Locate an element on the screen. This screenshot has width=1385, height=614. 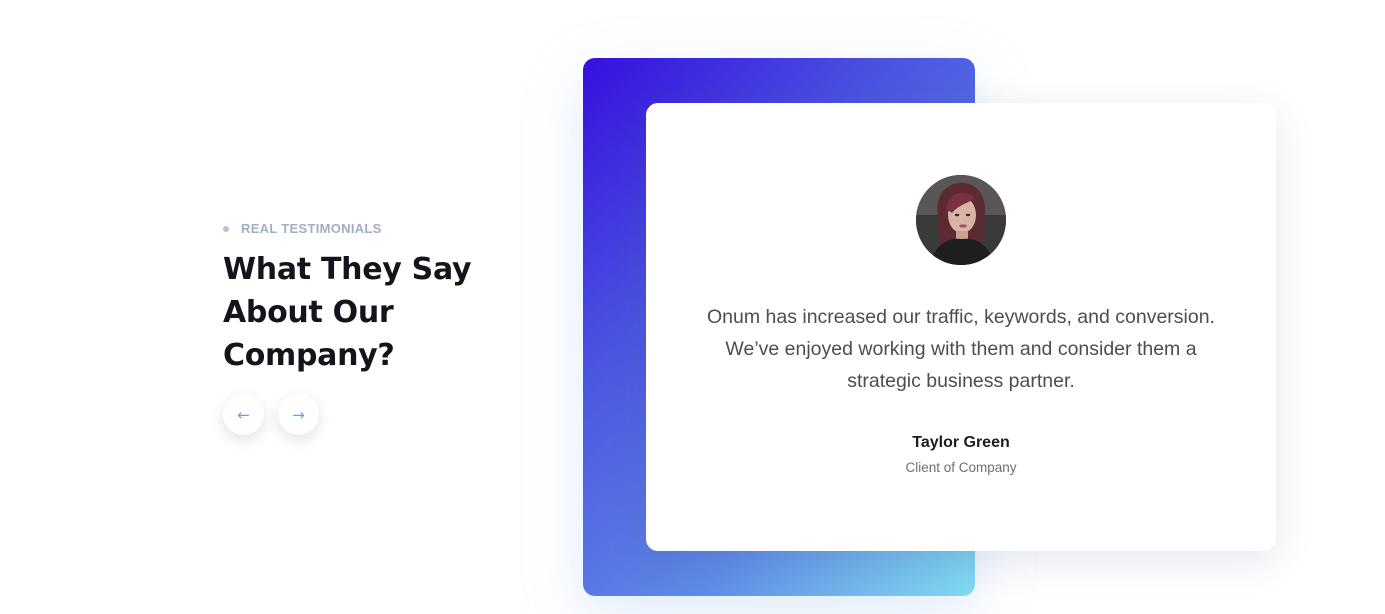
testimonial-author-role: Client of Company is located at coordinates (961, 467).